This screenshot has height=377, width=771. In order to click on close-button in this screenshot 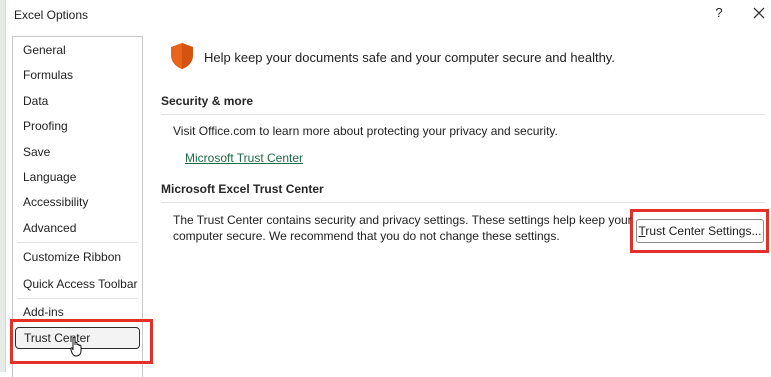, I will do `click(759, 13)`.